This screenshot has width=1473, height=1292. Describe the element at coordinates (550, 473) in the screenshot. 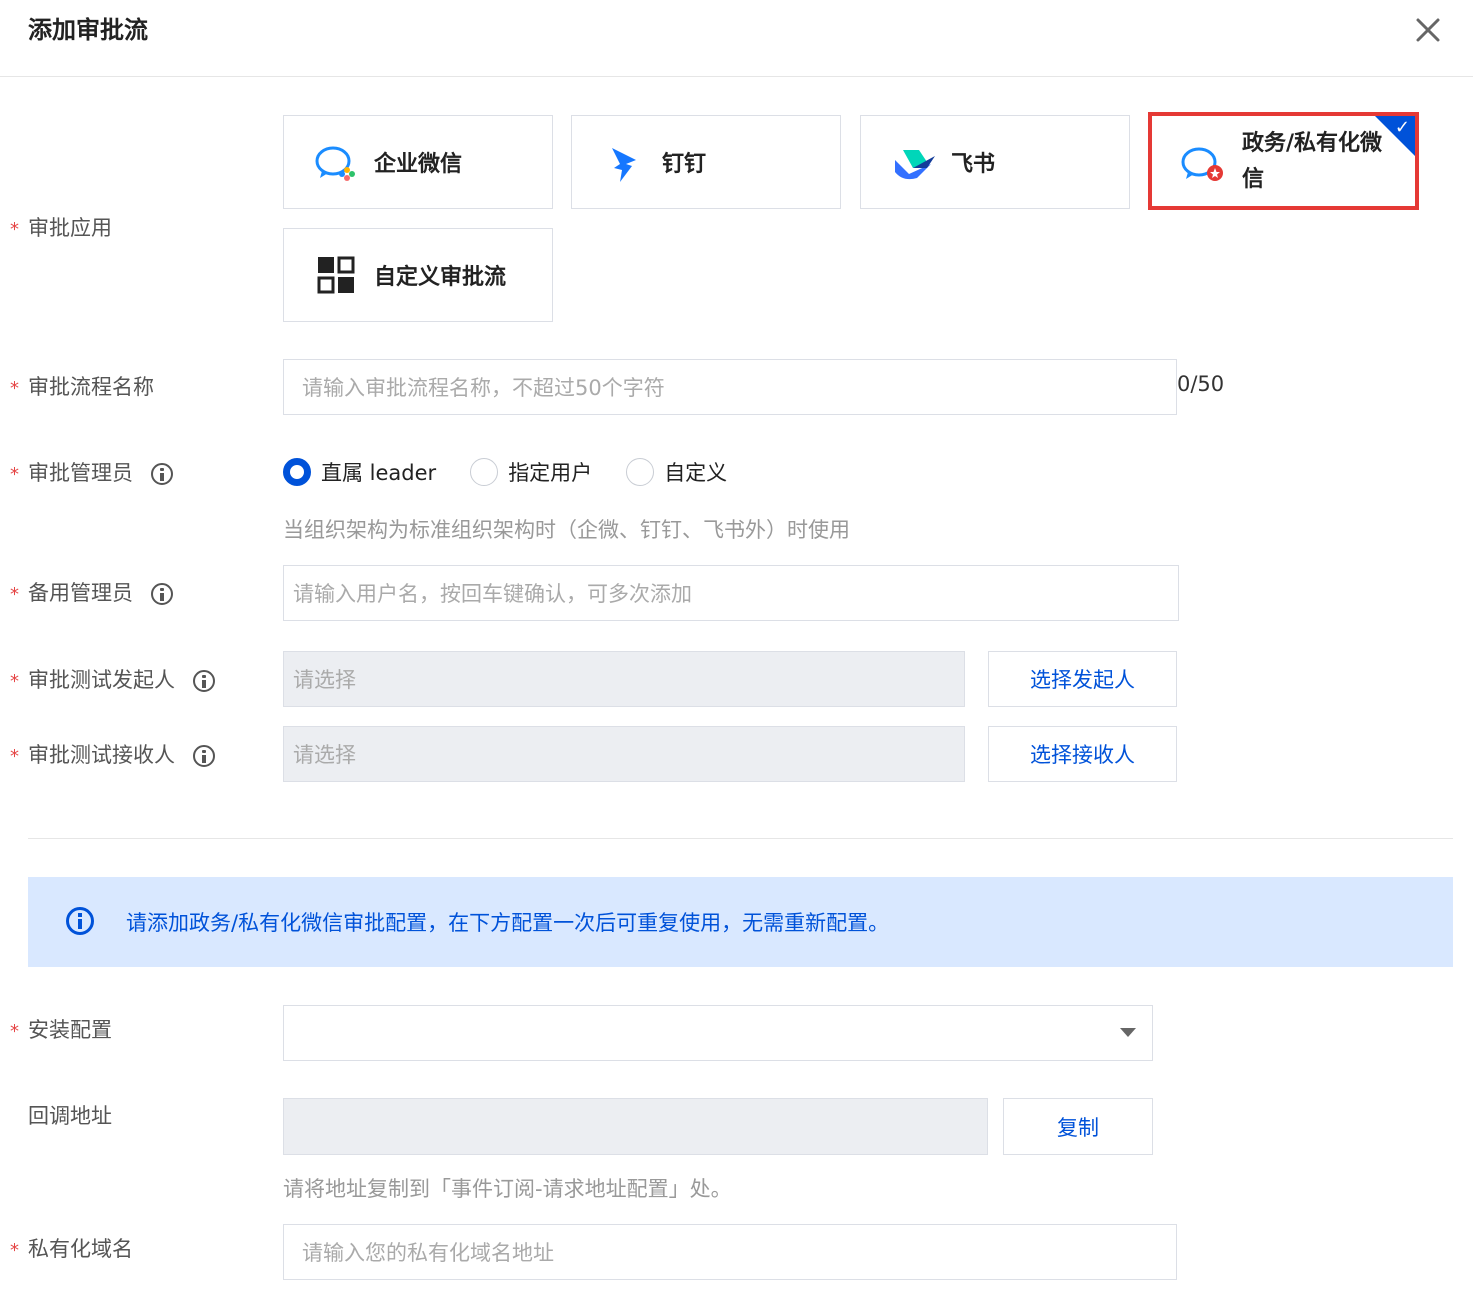

I see `radio-label: 指定用户` at that location.